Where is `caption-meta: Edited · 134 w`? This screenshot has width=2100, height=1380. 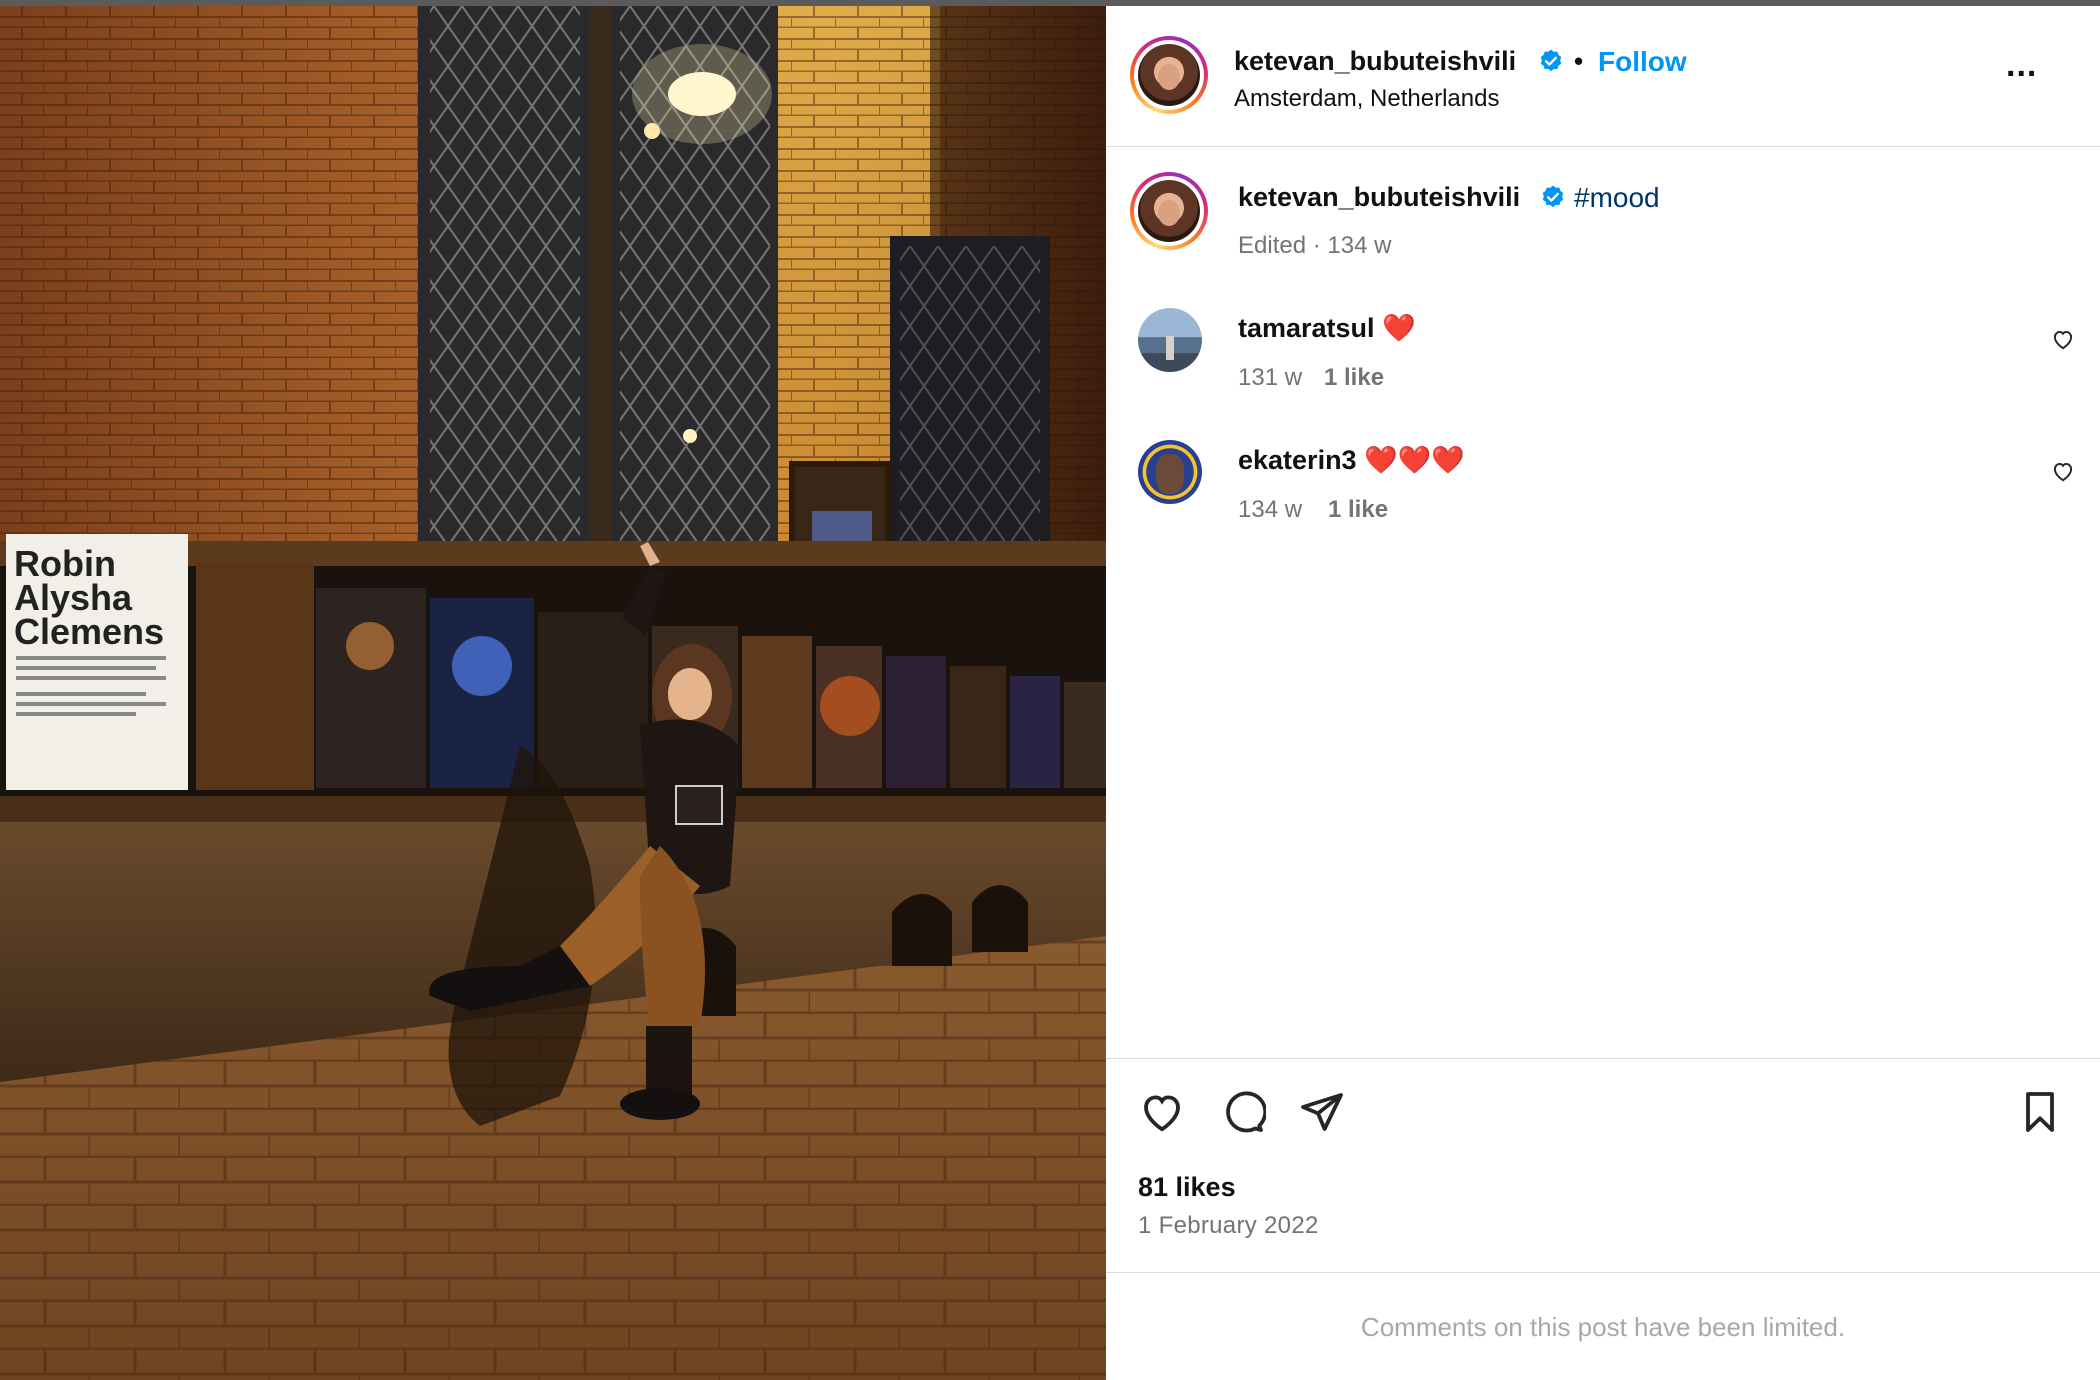 caption-meta: Edited · 134 w is located at coordinates (1315, 245).